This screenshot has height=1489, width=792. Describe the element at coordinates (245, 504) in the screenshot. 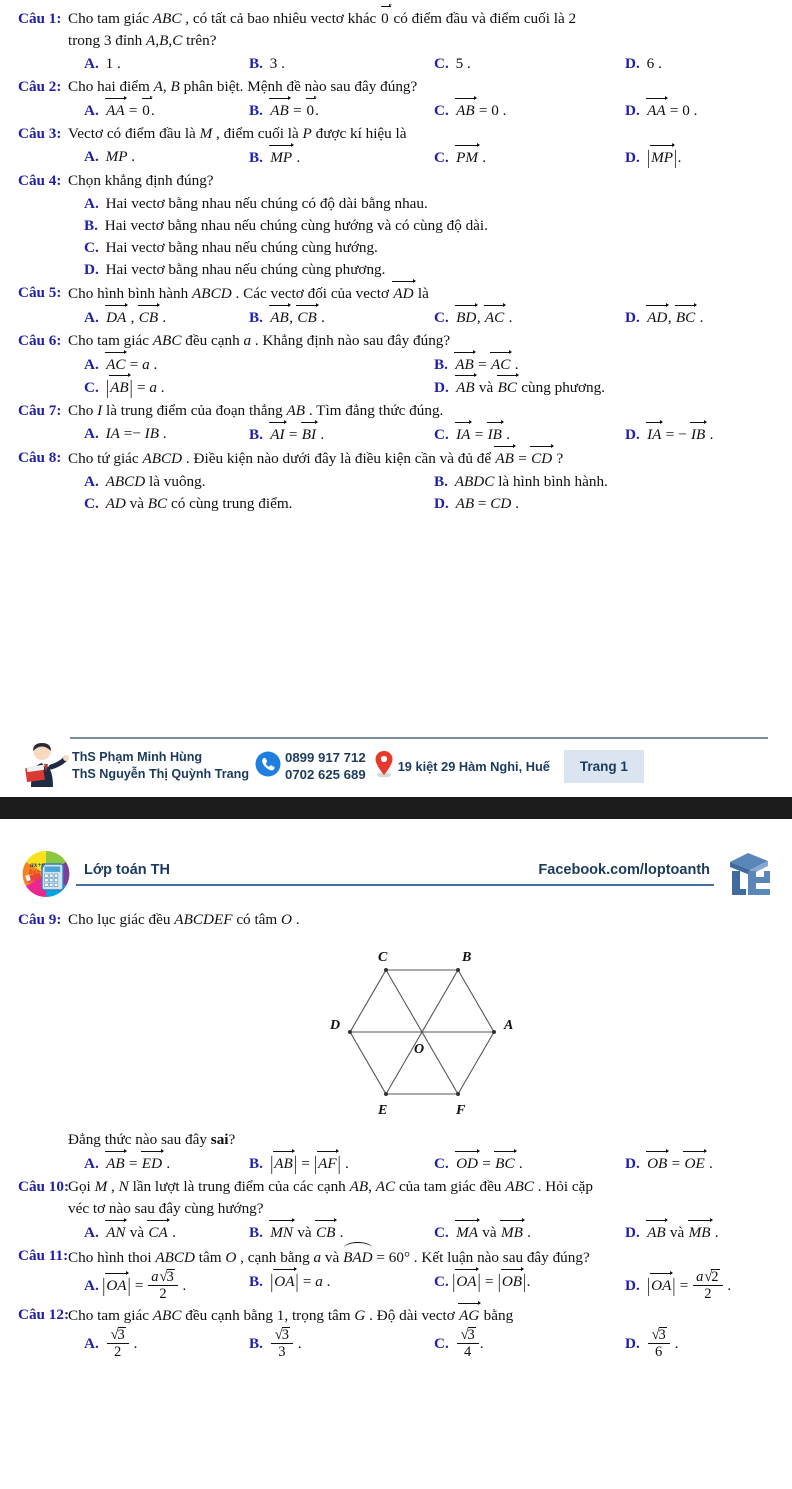

I see `option-8-c: C. AD và BC có cùng trung điểm.` at that location.